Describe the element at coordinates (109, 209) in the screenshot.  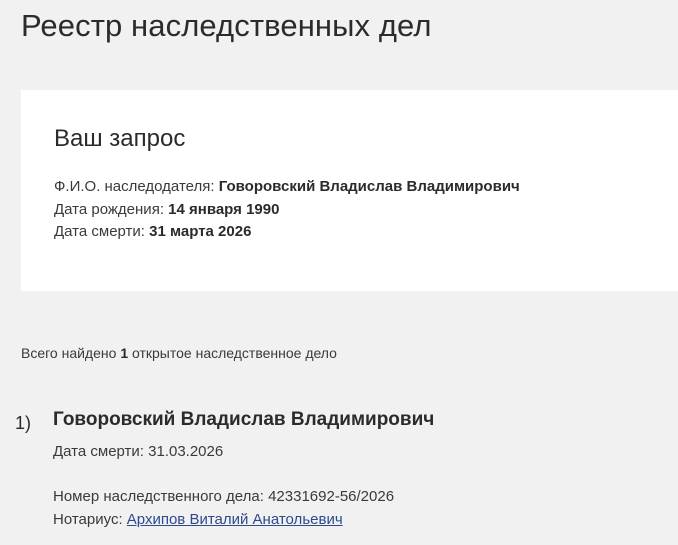
I see `query-birth-label: Дата рождения:` at that location.